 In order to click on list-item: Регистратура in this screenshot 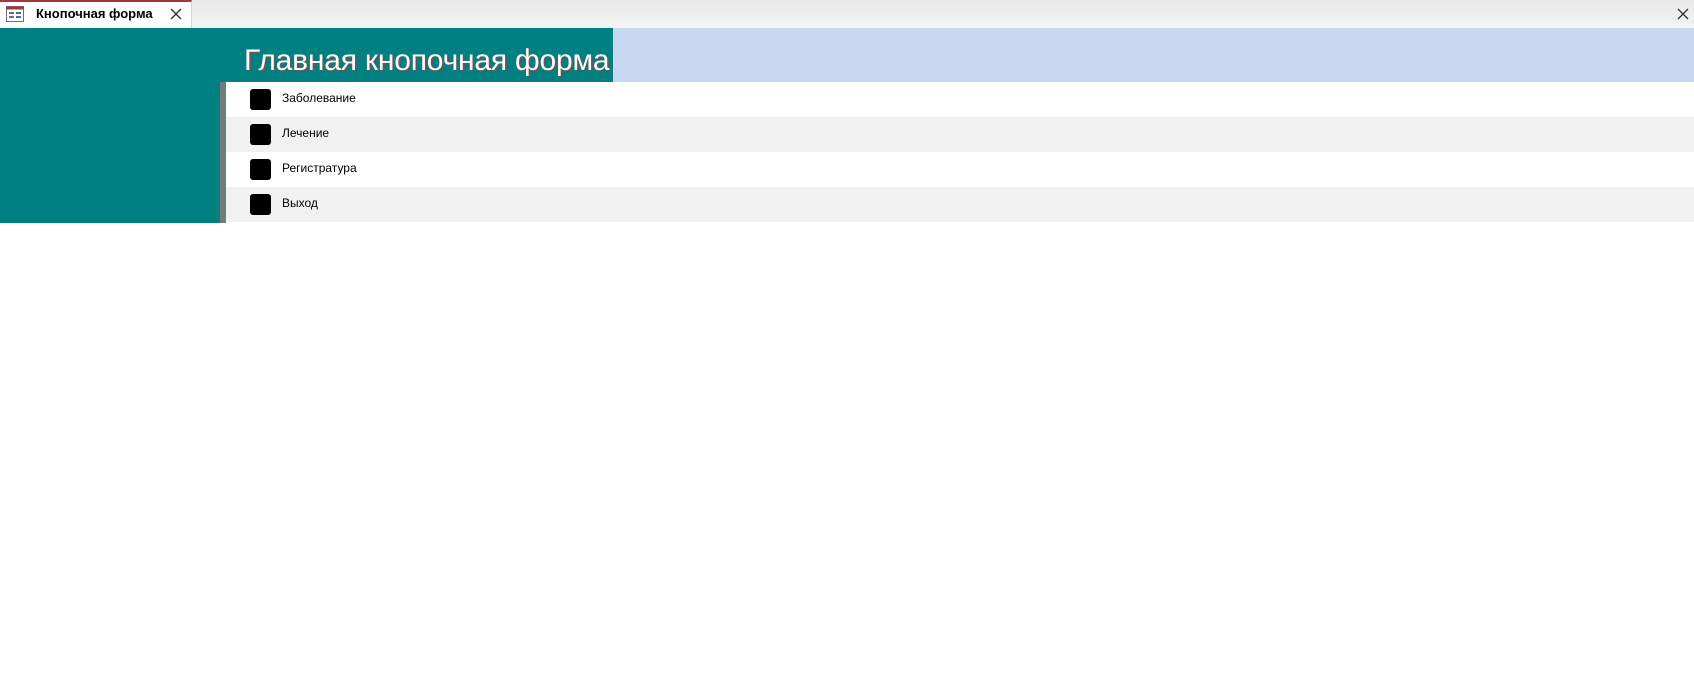, I will do `click(960, 169)`.